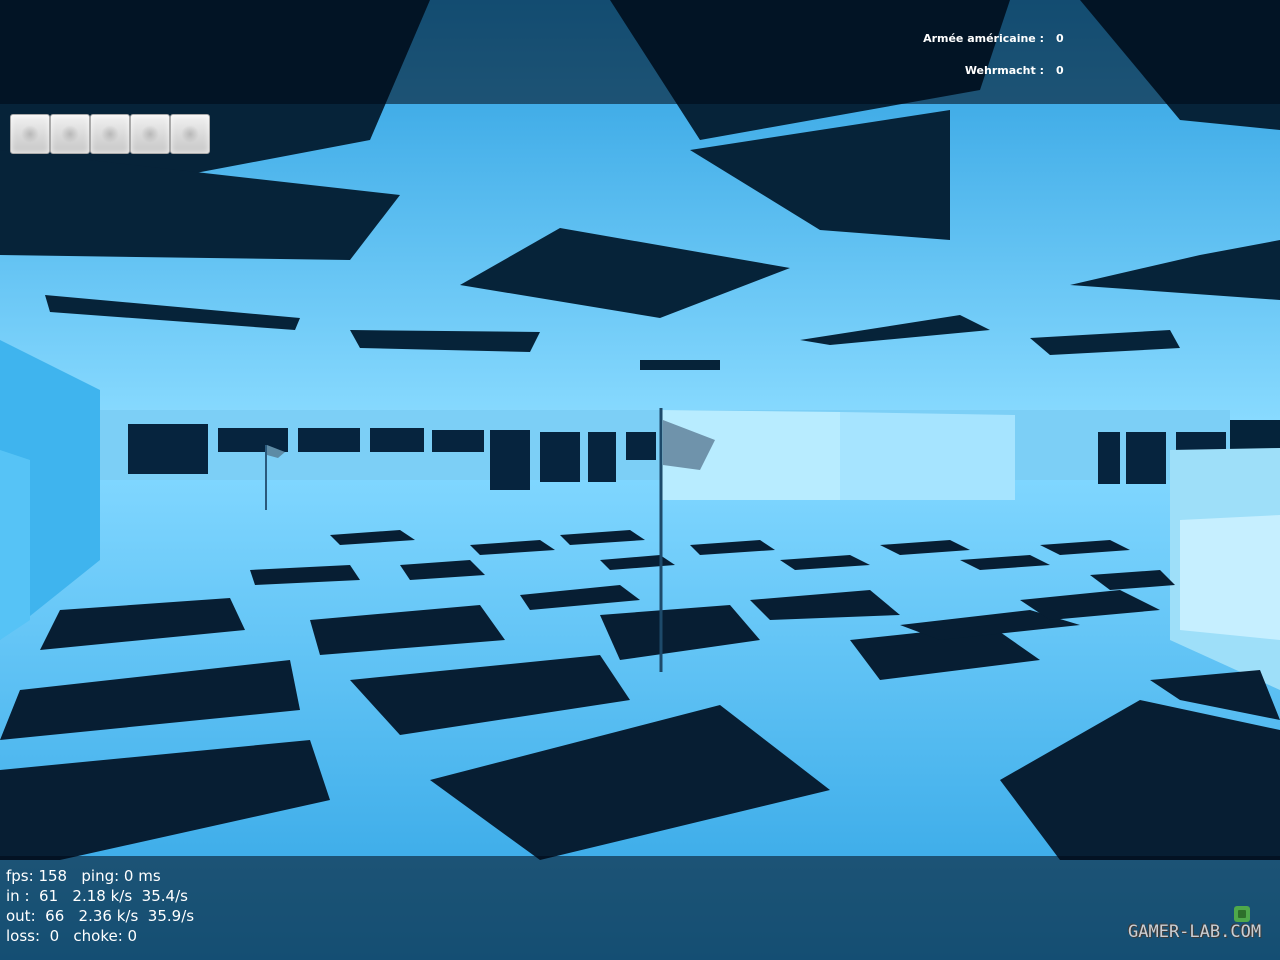 This screenshot has height=960, width=1280. What do you see at coordinates (83, 876) in the screenshot?
I see `net-graph-fps-line: fps: 158 ping: 0 ms` at bounding box center [83, 876].